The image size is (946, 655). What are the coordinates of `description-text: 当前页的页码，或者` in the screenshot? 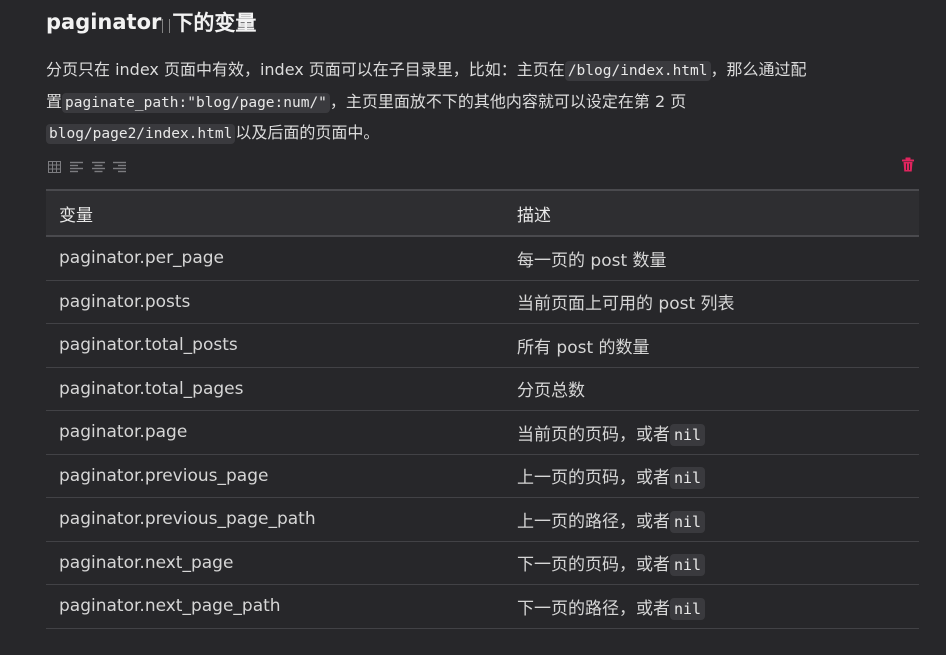 It's located at (593, 434).